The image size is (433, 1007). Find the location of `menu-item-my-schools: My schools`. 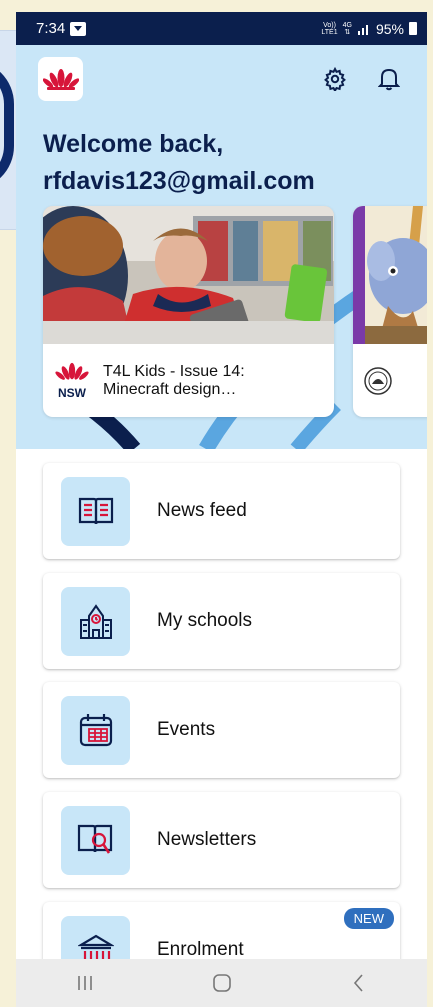

menu-item-my-schools: My schools is located at coordinates (221, 621).